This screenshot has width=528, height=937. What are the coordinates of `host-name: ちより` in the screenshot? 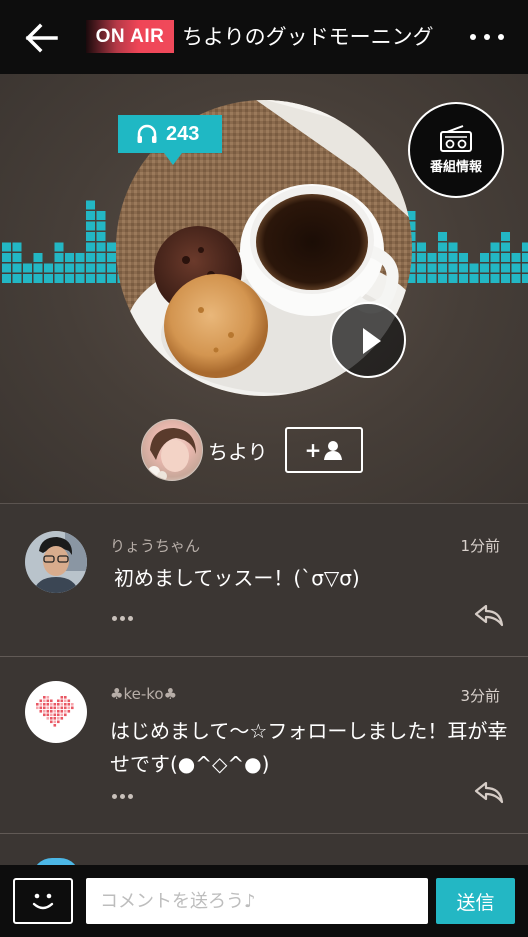 It's located at (238, 450).